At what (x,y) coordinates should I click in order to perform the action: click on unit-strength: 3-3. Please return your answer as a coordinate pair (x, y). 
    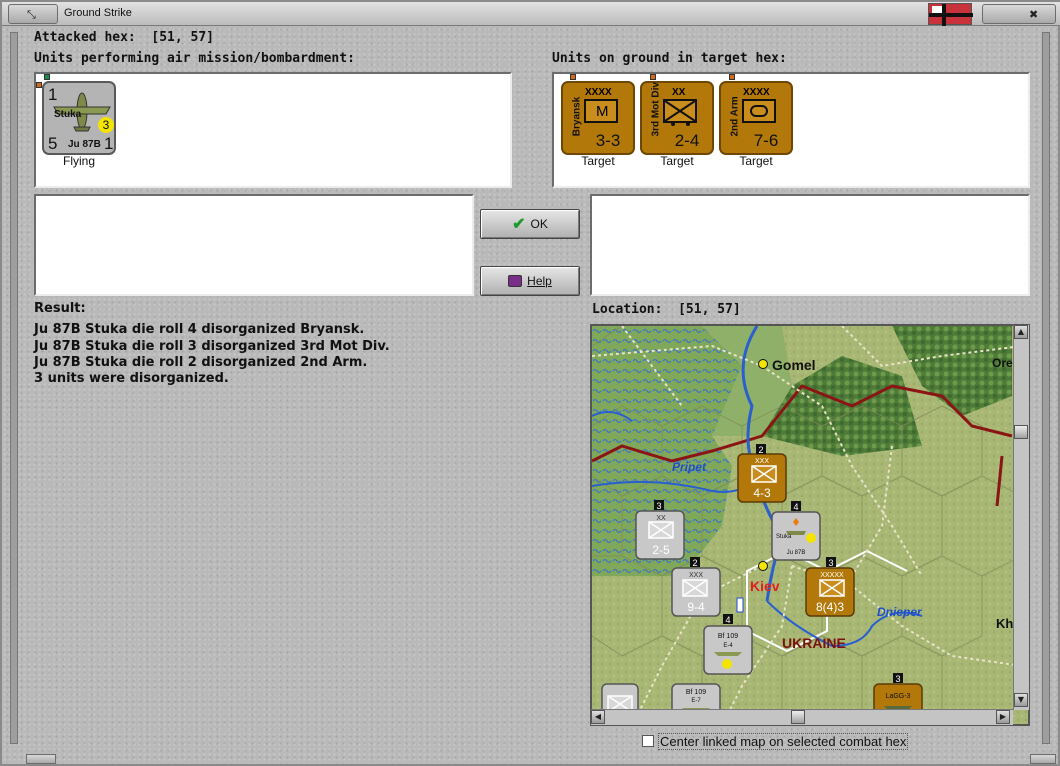
    Looking at the image, I should click on (608, 140).